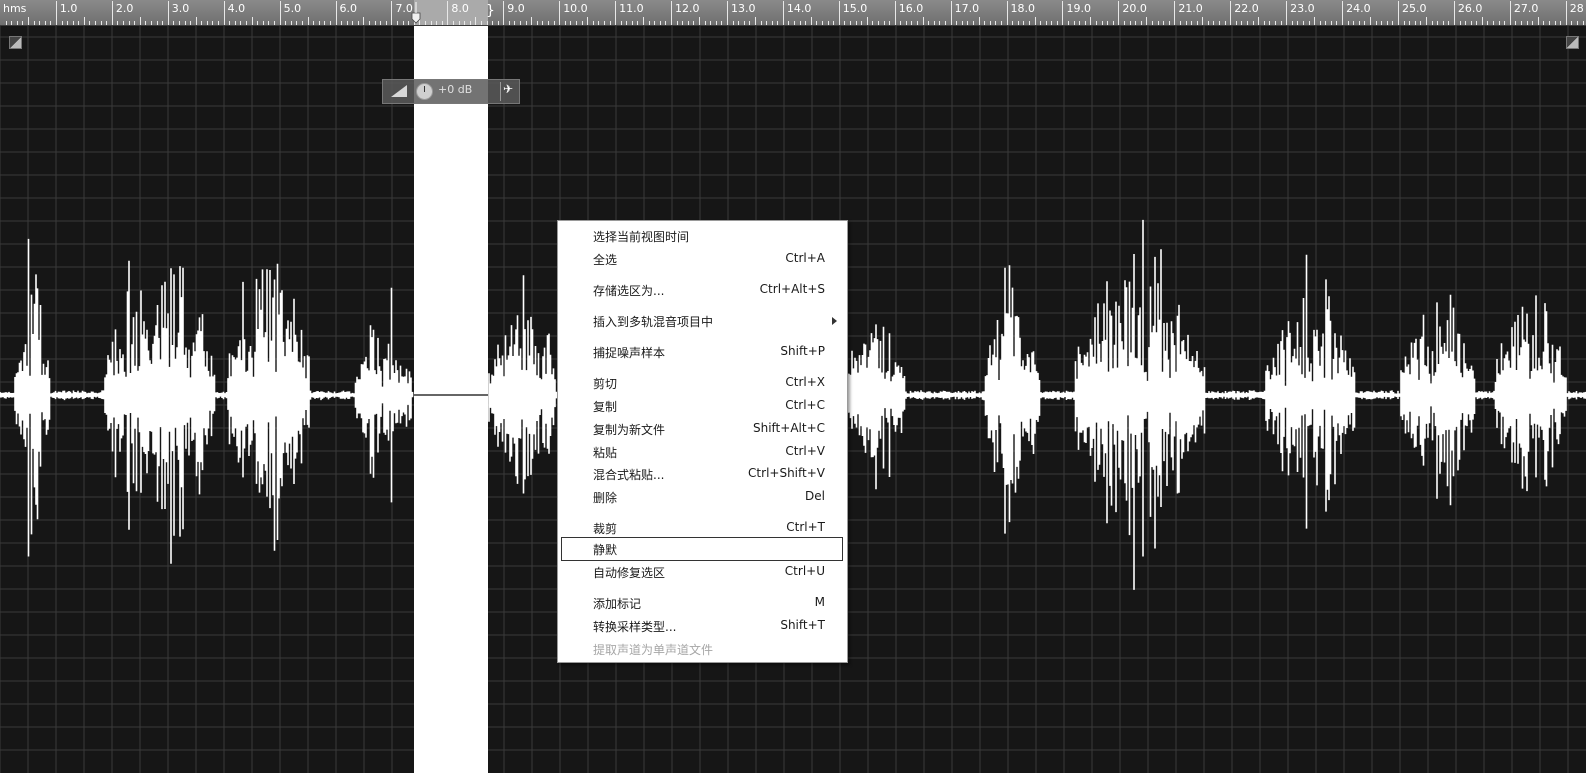  Describe the element at coordinates (819, 602) in the screenshot. I see `menu-item-shortcut: M` at that location.